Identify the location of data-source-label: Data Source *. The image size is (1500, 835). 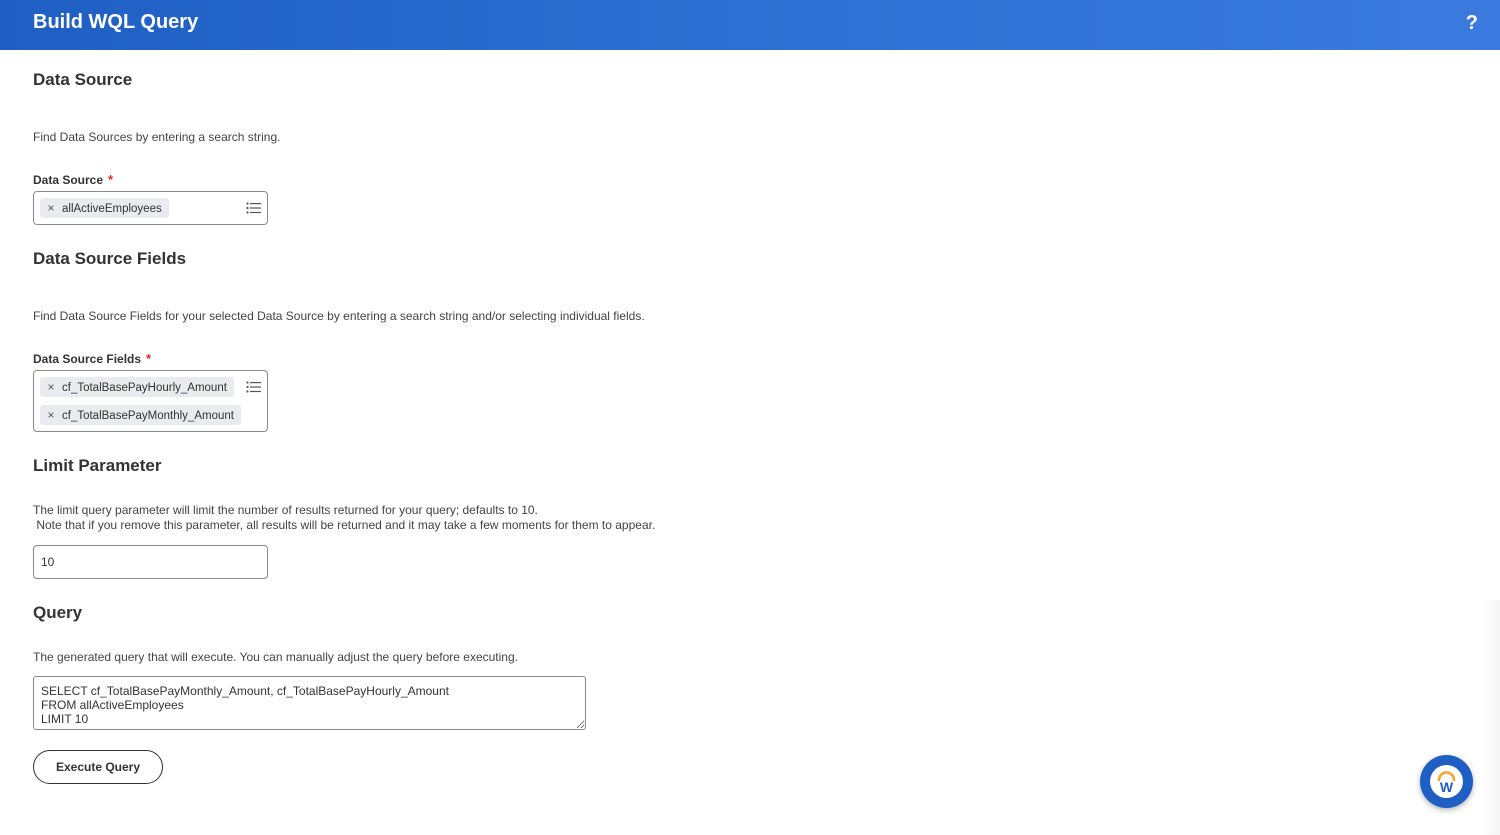
(73, 180).